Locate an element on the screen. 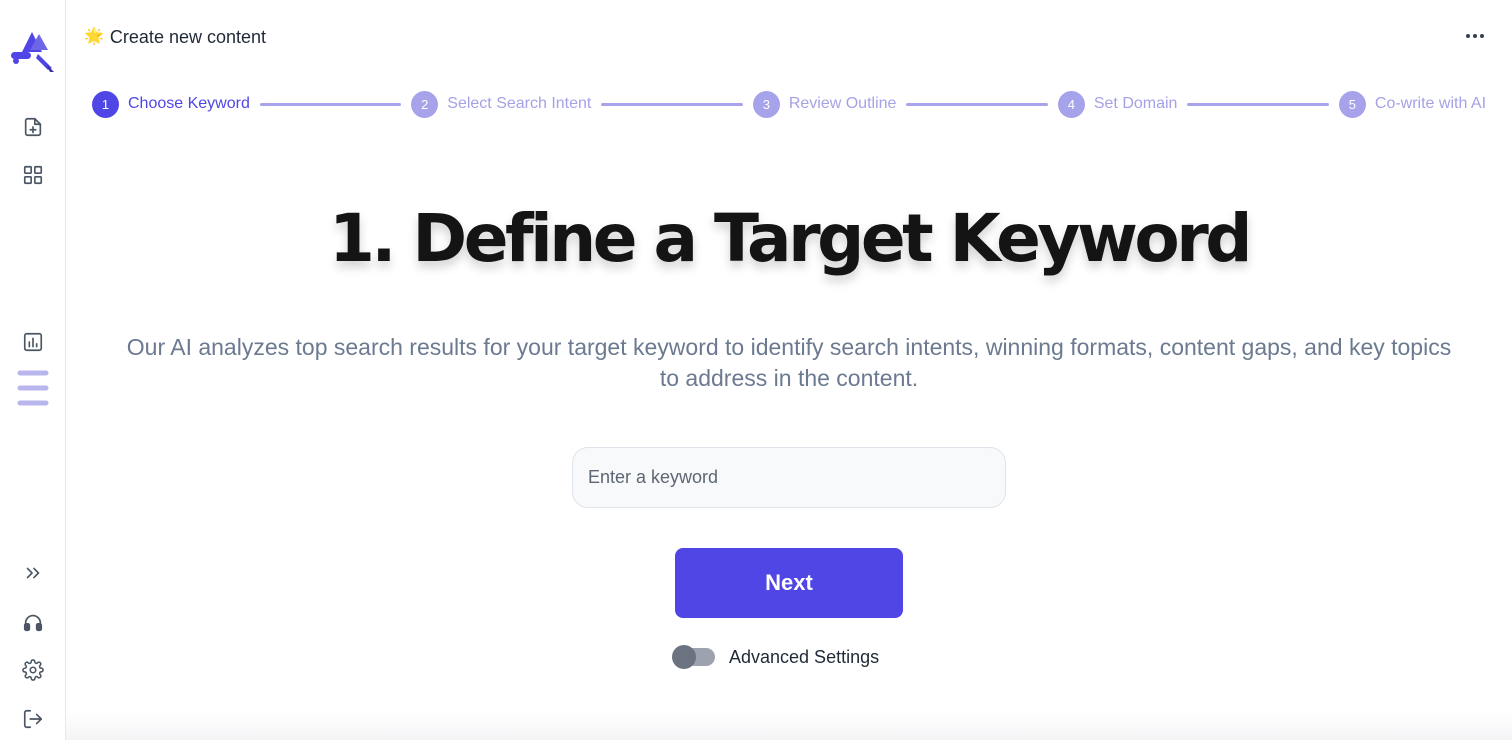 The width and height of the screenshot is (1512, 740). step-label: Co-write with AI is located at coordinates (1430, 103).